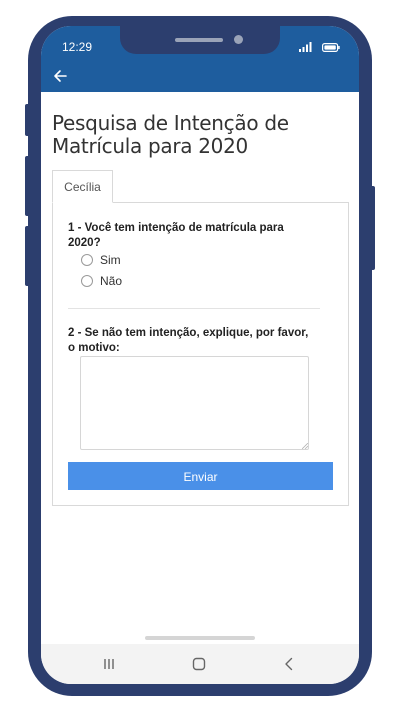  What do you see at coordinates (200, 476) in the screenshot?
I see `submit-button: Enviar` at bounding box center [200, 476].